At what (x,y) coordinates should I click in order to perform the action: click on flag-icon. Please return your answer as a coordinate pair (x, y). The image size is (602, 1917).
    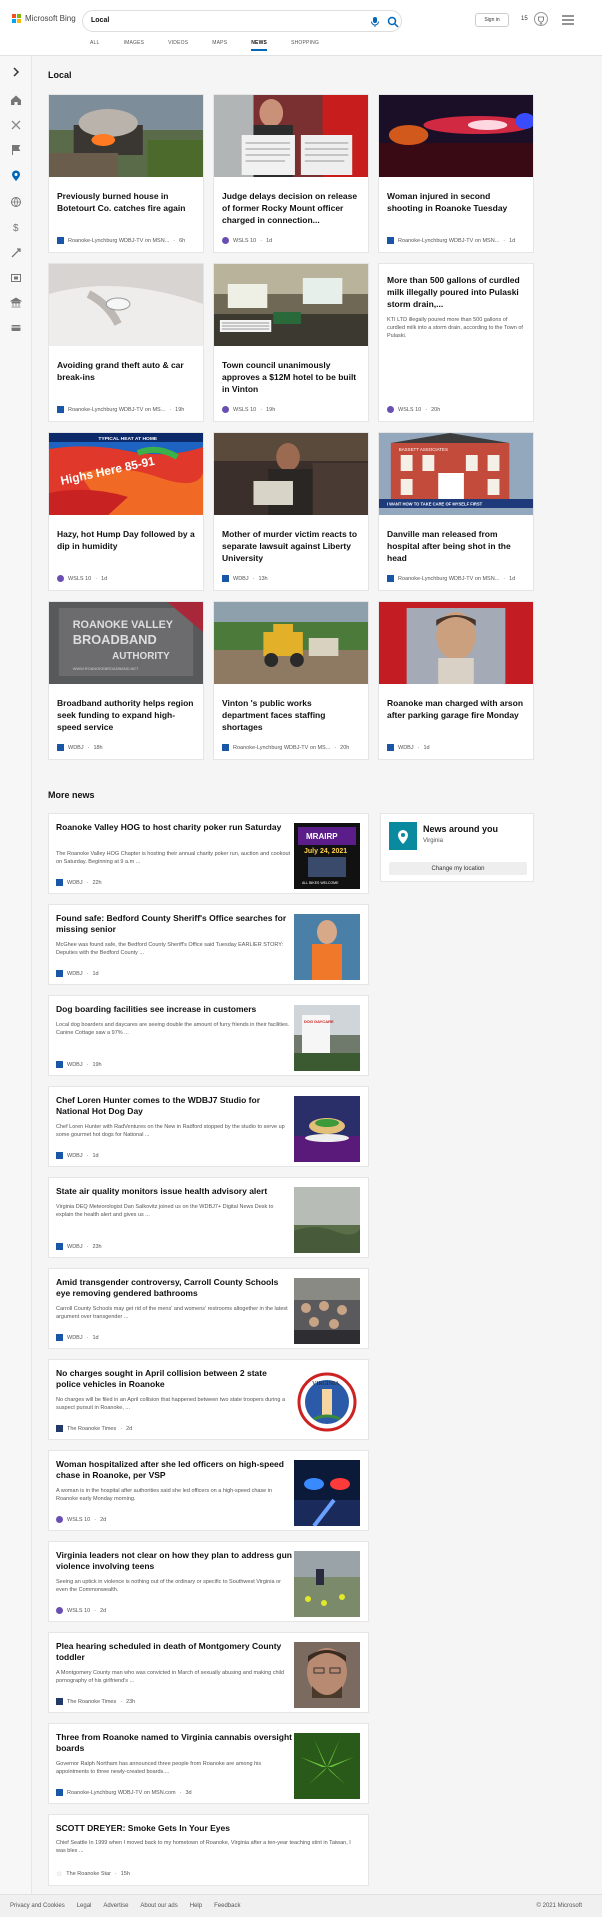
    Looking at the image, I should click on (16, 150).